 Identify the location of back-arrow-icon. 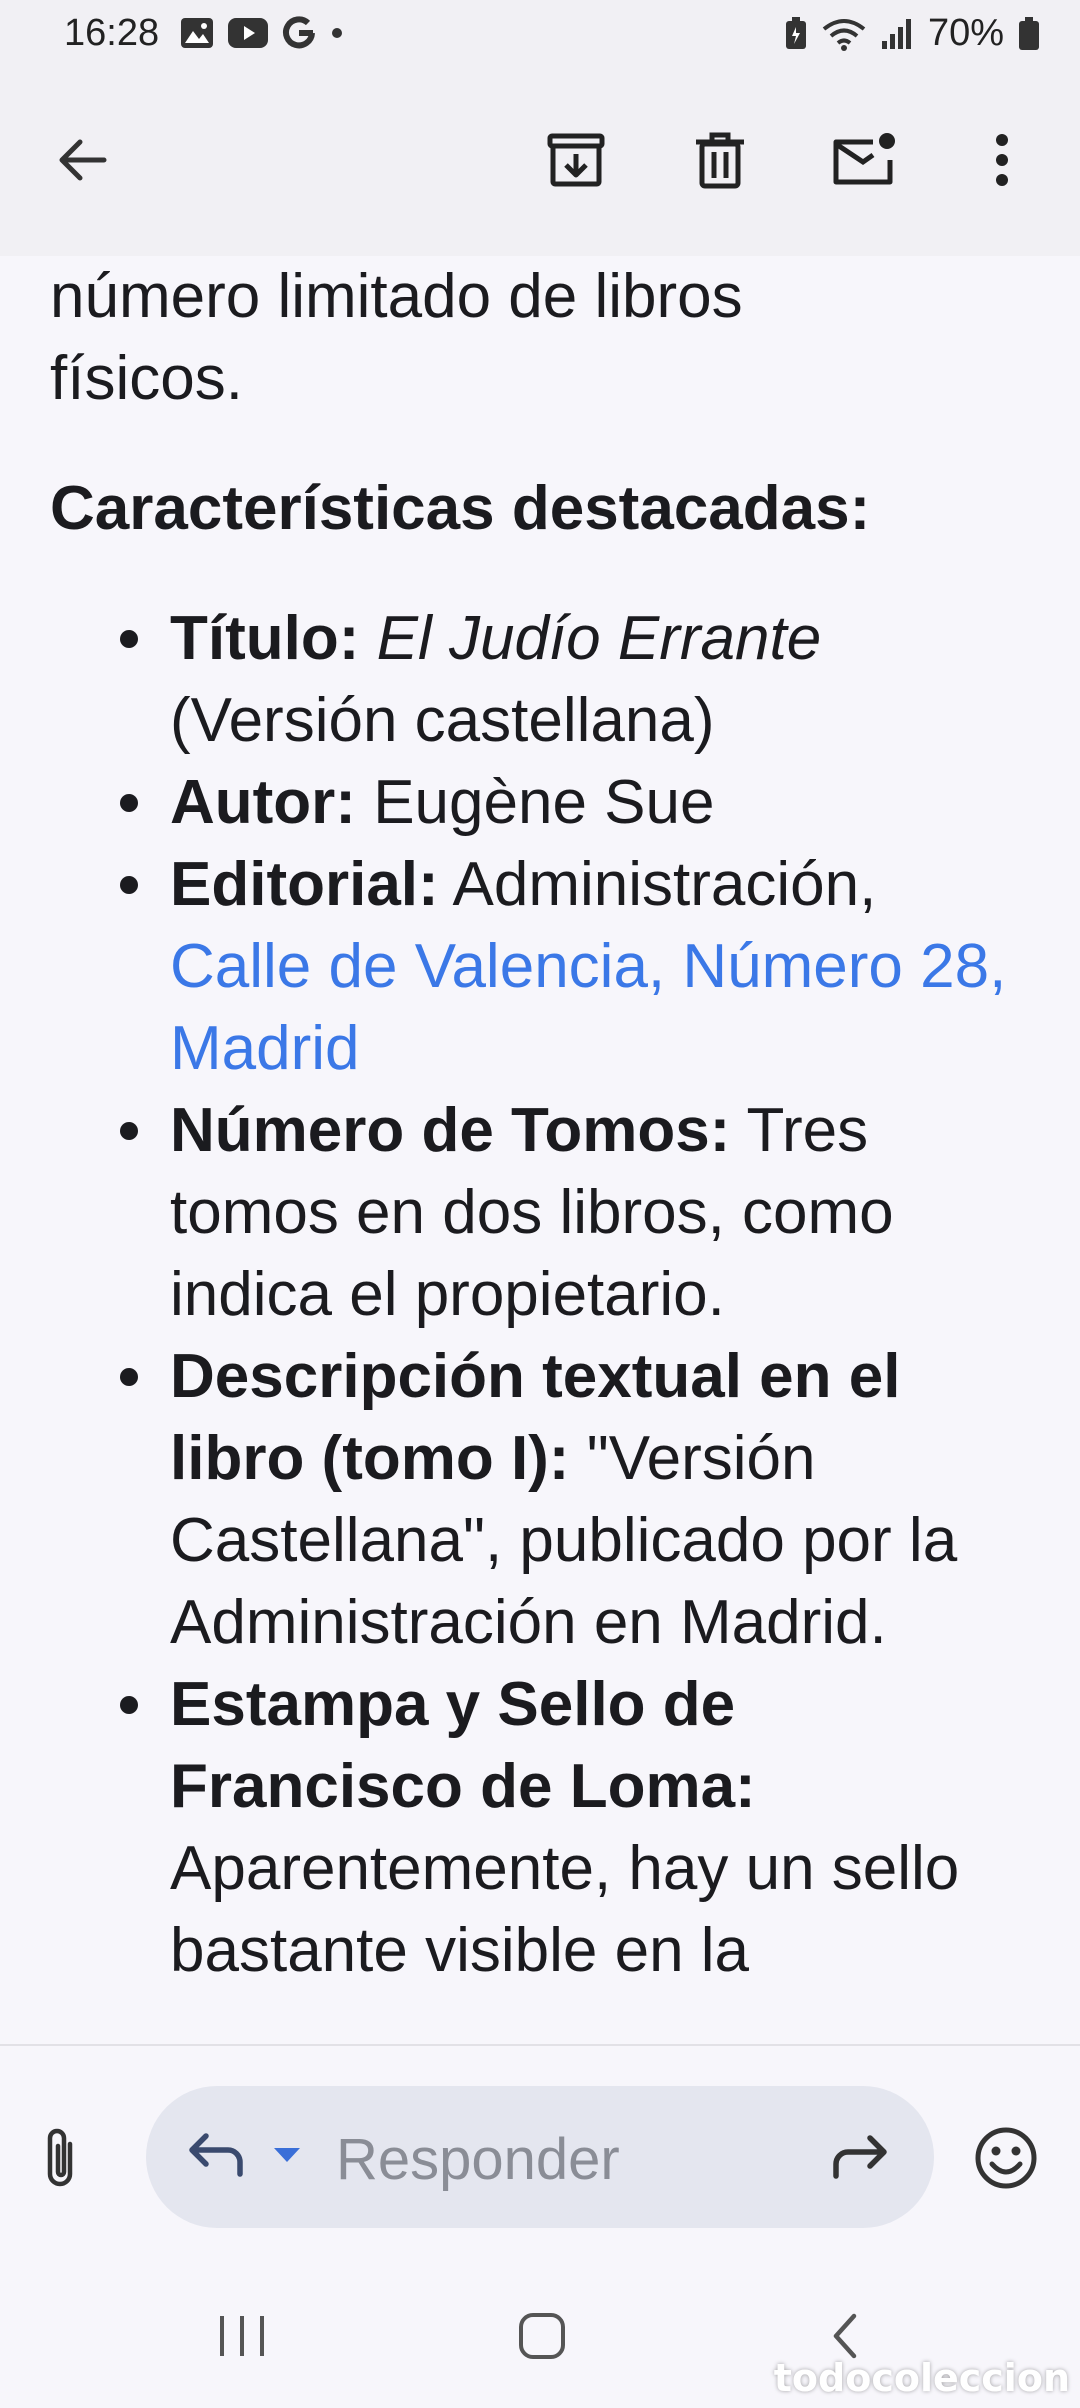
(83, 160).